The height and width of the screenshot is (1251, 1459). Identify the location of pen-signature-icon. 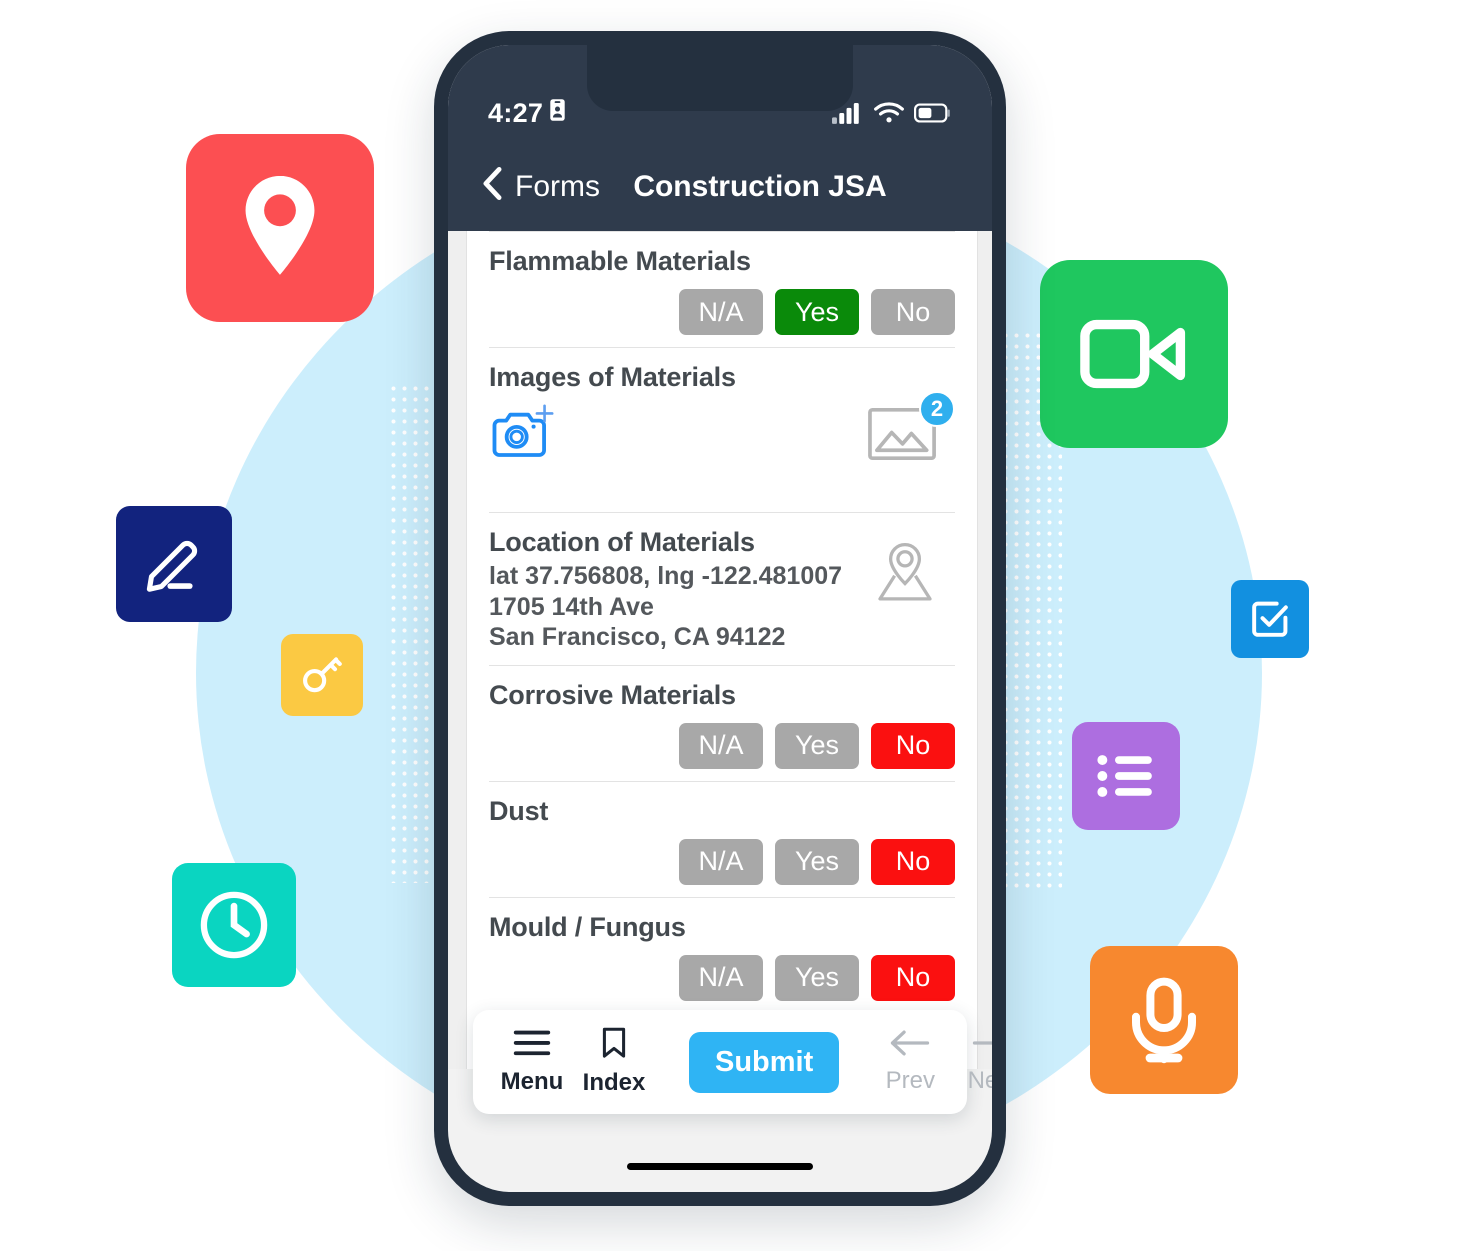
(174, 564).